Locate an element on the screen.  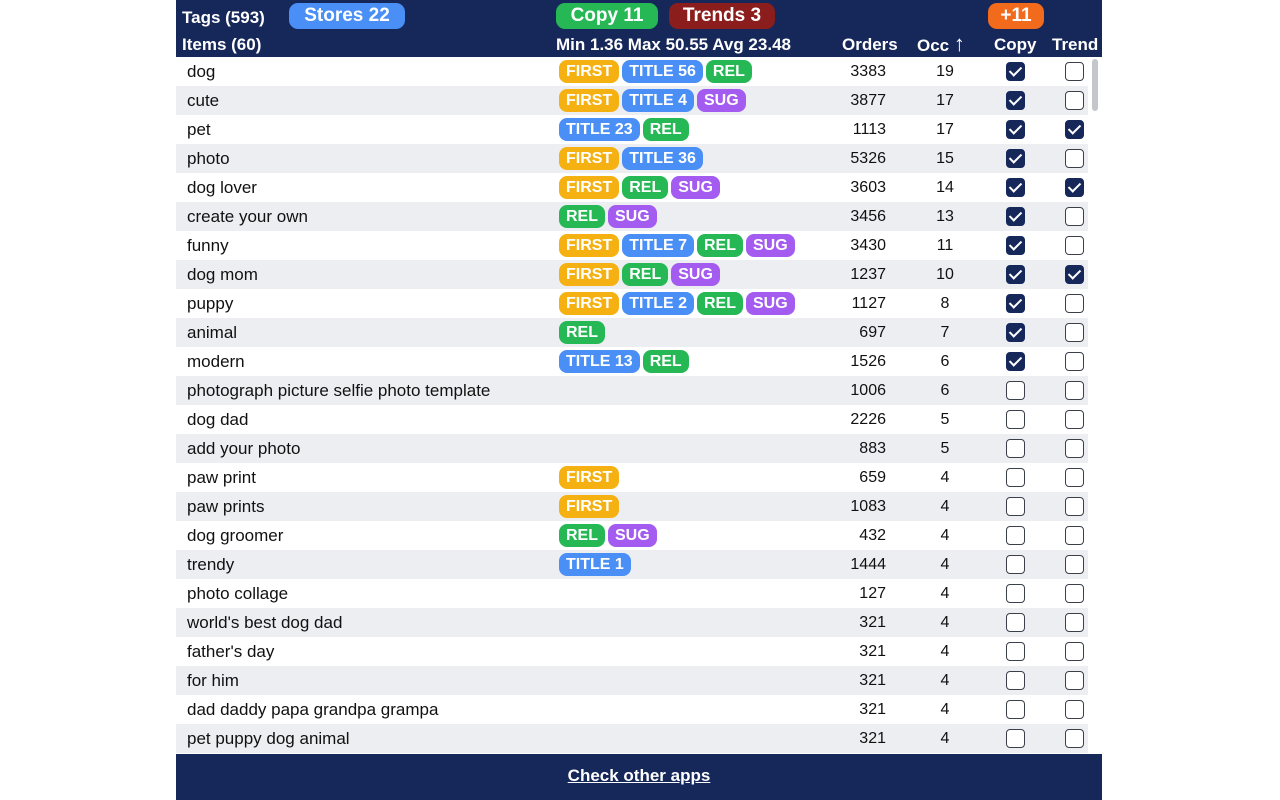
occ-value: 8 is located at coordinates (945, 303).